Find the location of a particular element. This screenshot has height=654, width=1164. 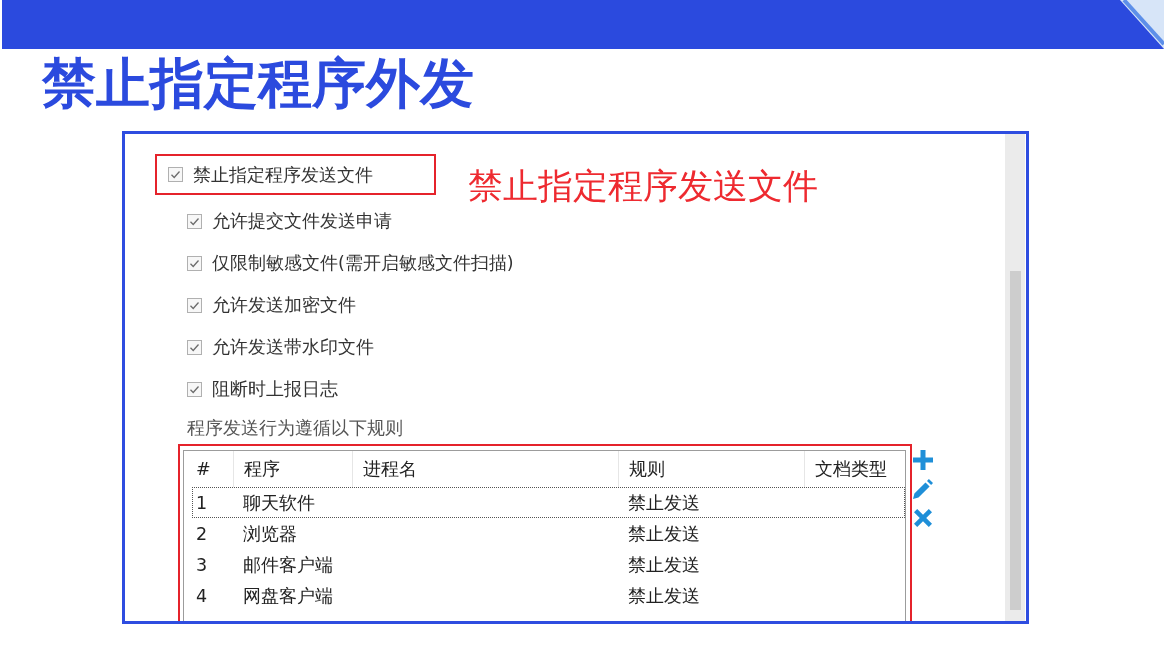

option-label: 阻断时上报日志 is located at coordinates (275, 389).